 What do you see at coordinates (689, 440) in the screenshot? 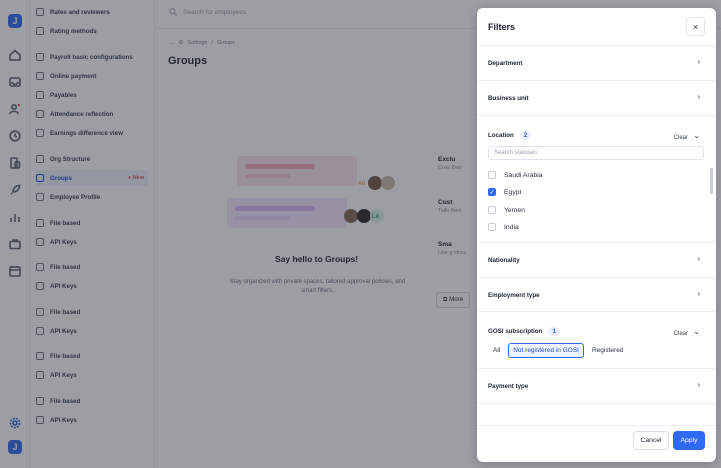
I see `apply-button: Apply` at bounding box center [689, 440].